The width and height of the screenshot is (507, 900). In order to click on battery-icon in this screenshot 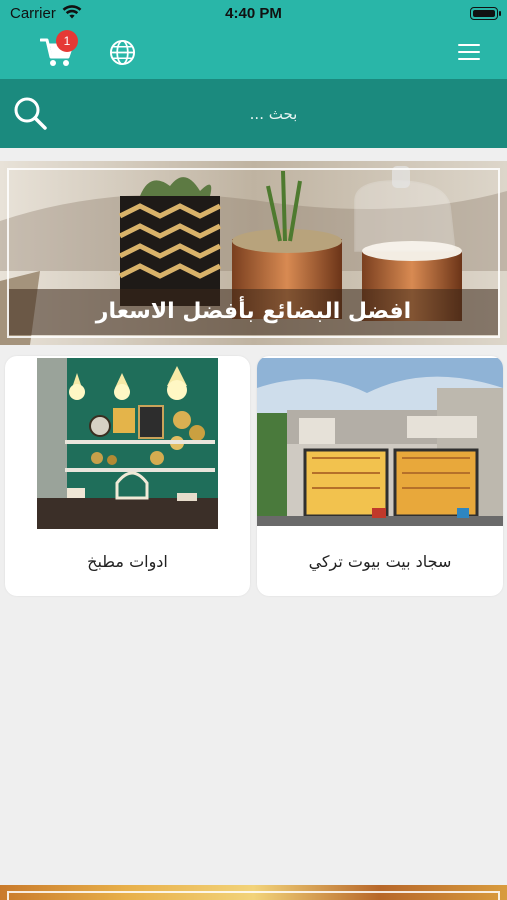, I will do `click(485, 13)`.